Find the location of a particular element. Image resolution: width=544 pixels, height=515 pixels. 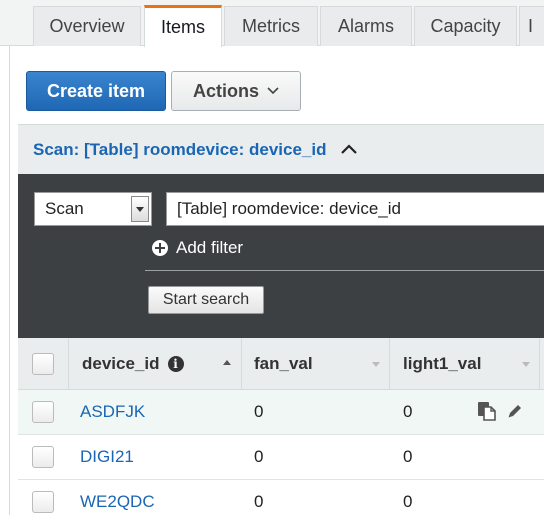

select-arrow-icon is located at coordinates (140, 209).